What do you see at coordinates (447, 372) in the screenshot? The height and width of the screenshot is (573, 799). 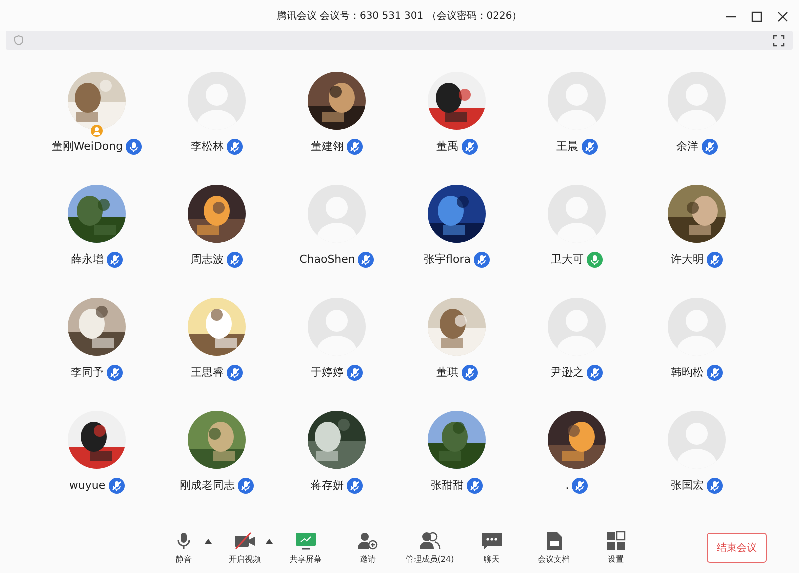 I see `participant-name: 董琪` at bounding box center [447, 372].